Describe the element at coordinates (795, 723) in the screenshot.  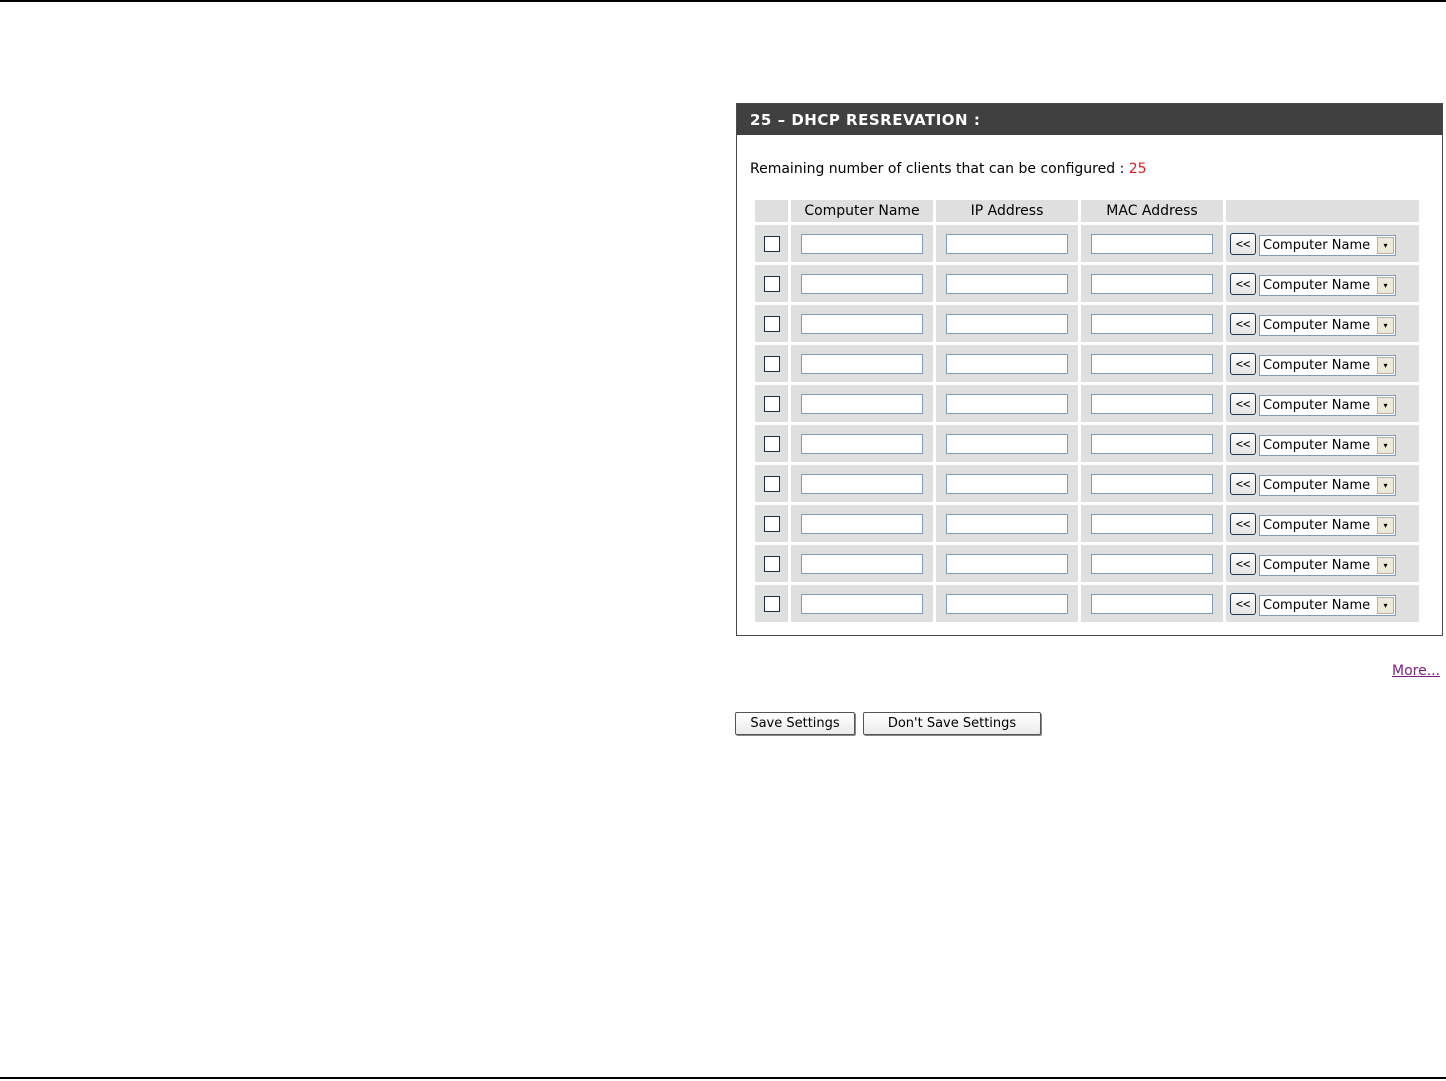
I see `save-settings-button: Save Settings` at that location.